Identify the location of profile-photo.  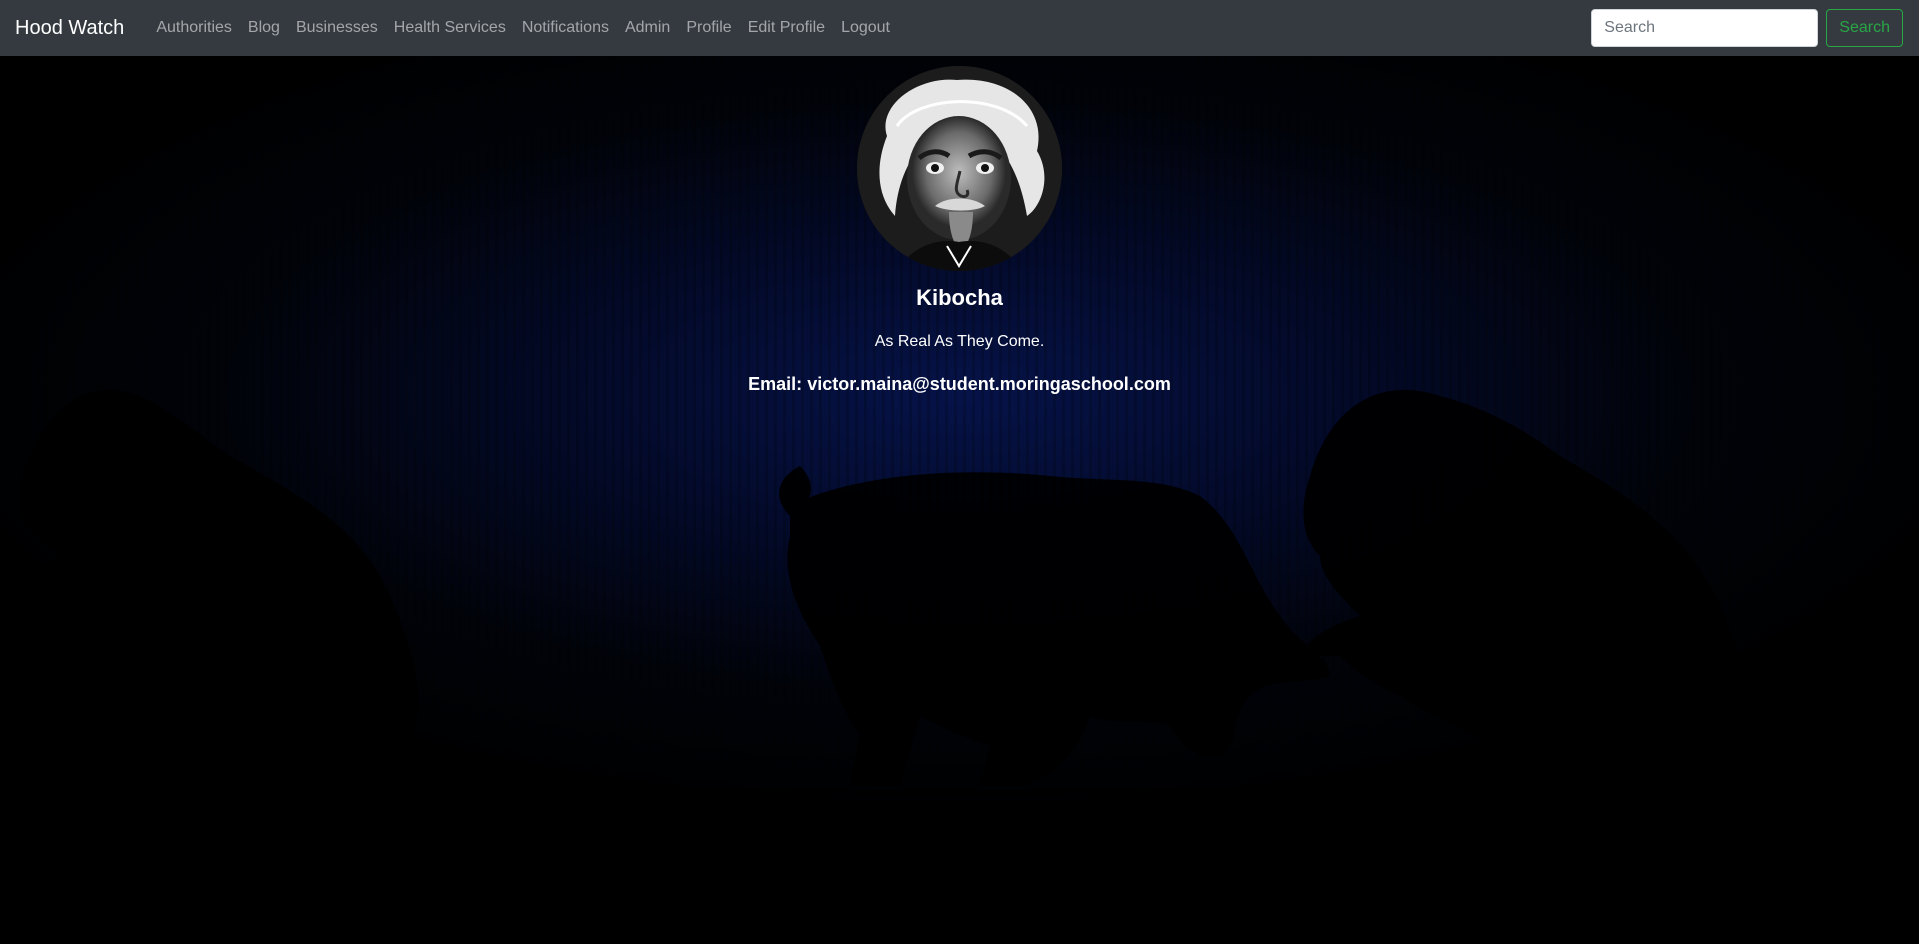
(959, 168).